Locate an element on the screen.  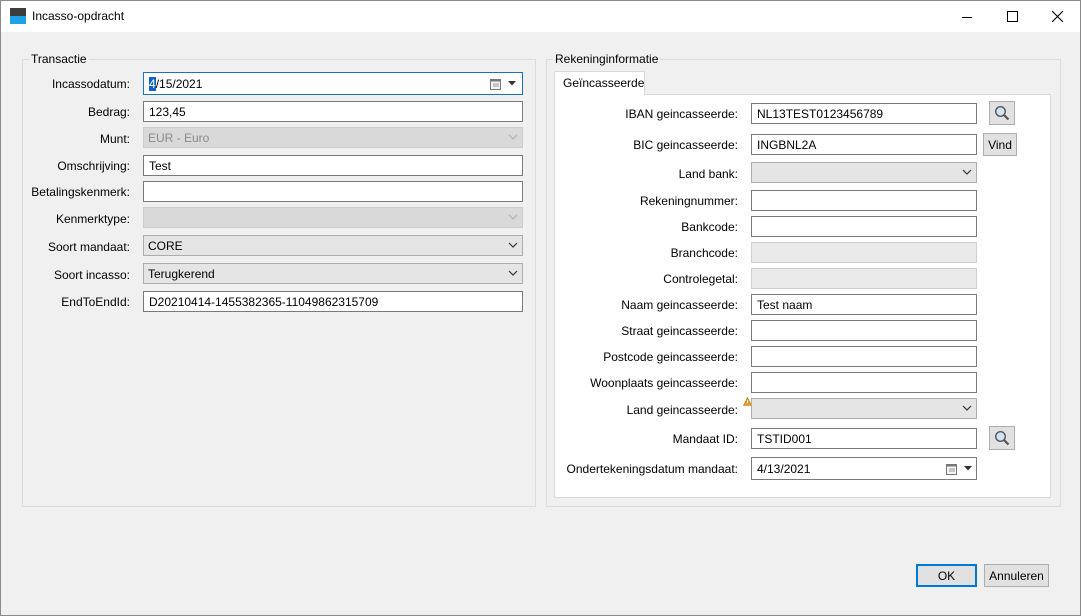
munt-value: EUR - Euro is located at coordinates (179, 138).